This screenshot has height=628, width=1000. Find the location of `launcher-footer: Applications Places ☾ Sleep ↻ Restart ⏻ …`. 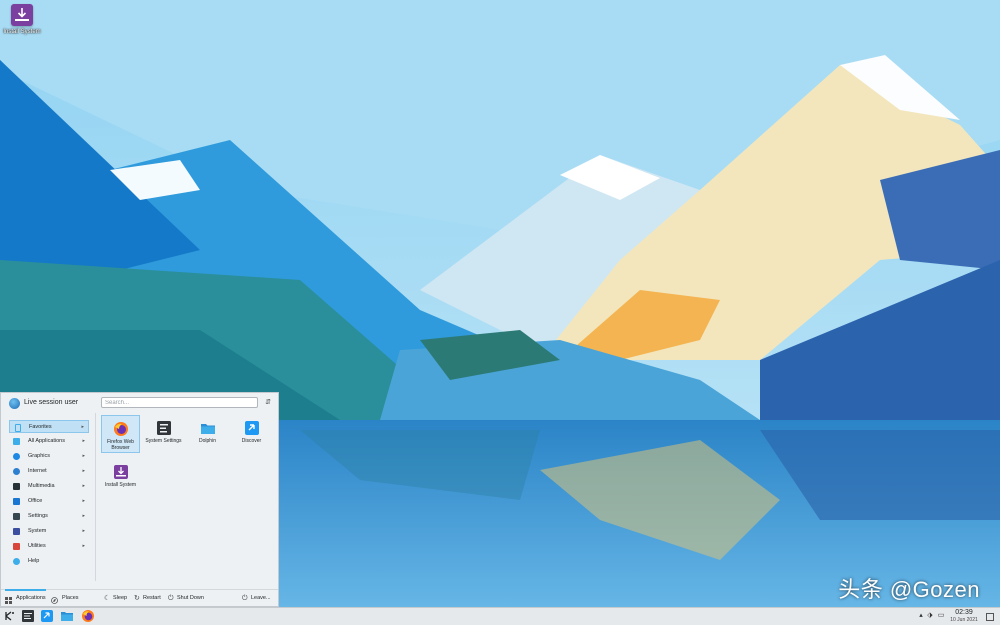

launcher-footer: Applications Places ☾ Sleep ↻ Restart ⏻ … is located at coordinates (139, 598).